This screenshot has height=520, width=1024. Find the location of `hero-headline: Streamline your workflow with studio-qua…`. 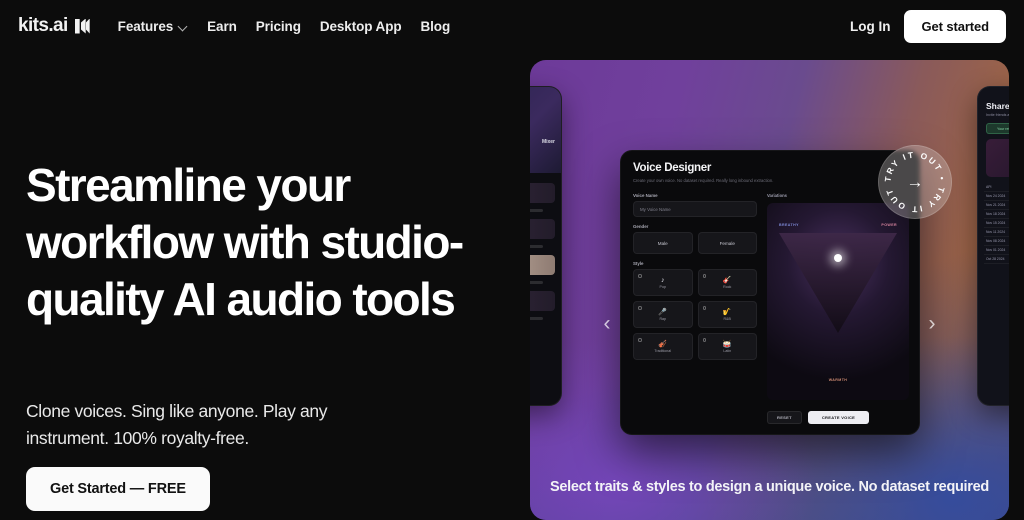

hero-headline: Streamline your workflow with studio-qua… is located at coordinates (245, 242).